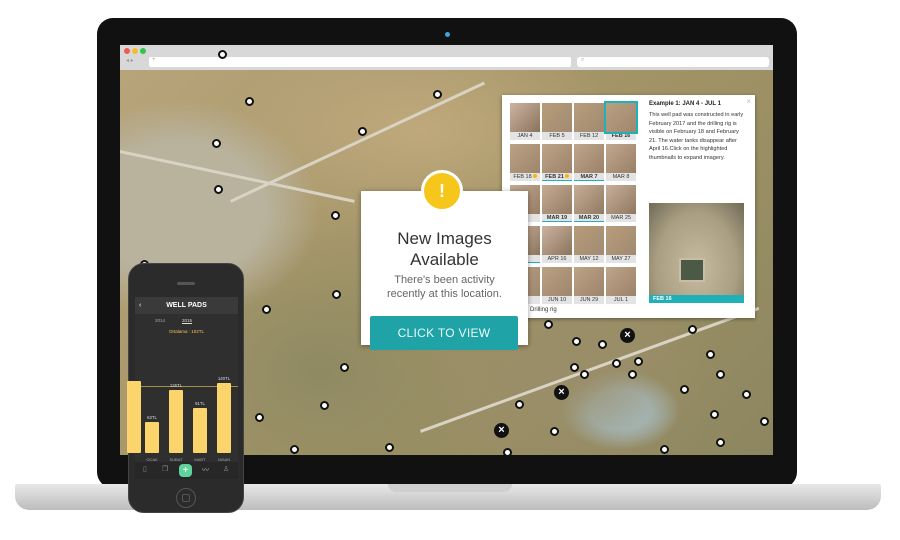 The height and width of the screenshot is (540, 900). What do you see at coordinates (621, 286) in the screenshot?
I see `thumbnail: JUL 1` at bounding box center [621, 286].